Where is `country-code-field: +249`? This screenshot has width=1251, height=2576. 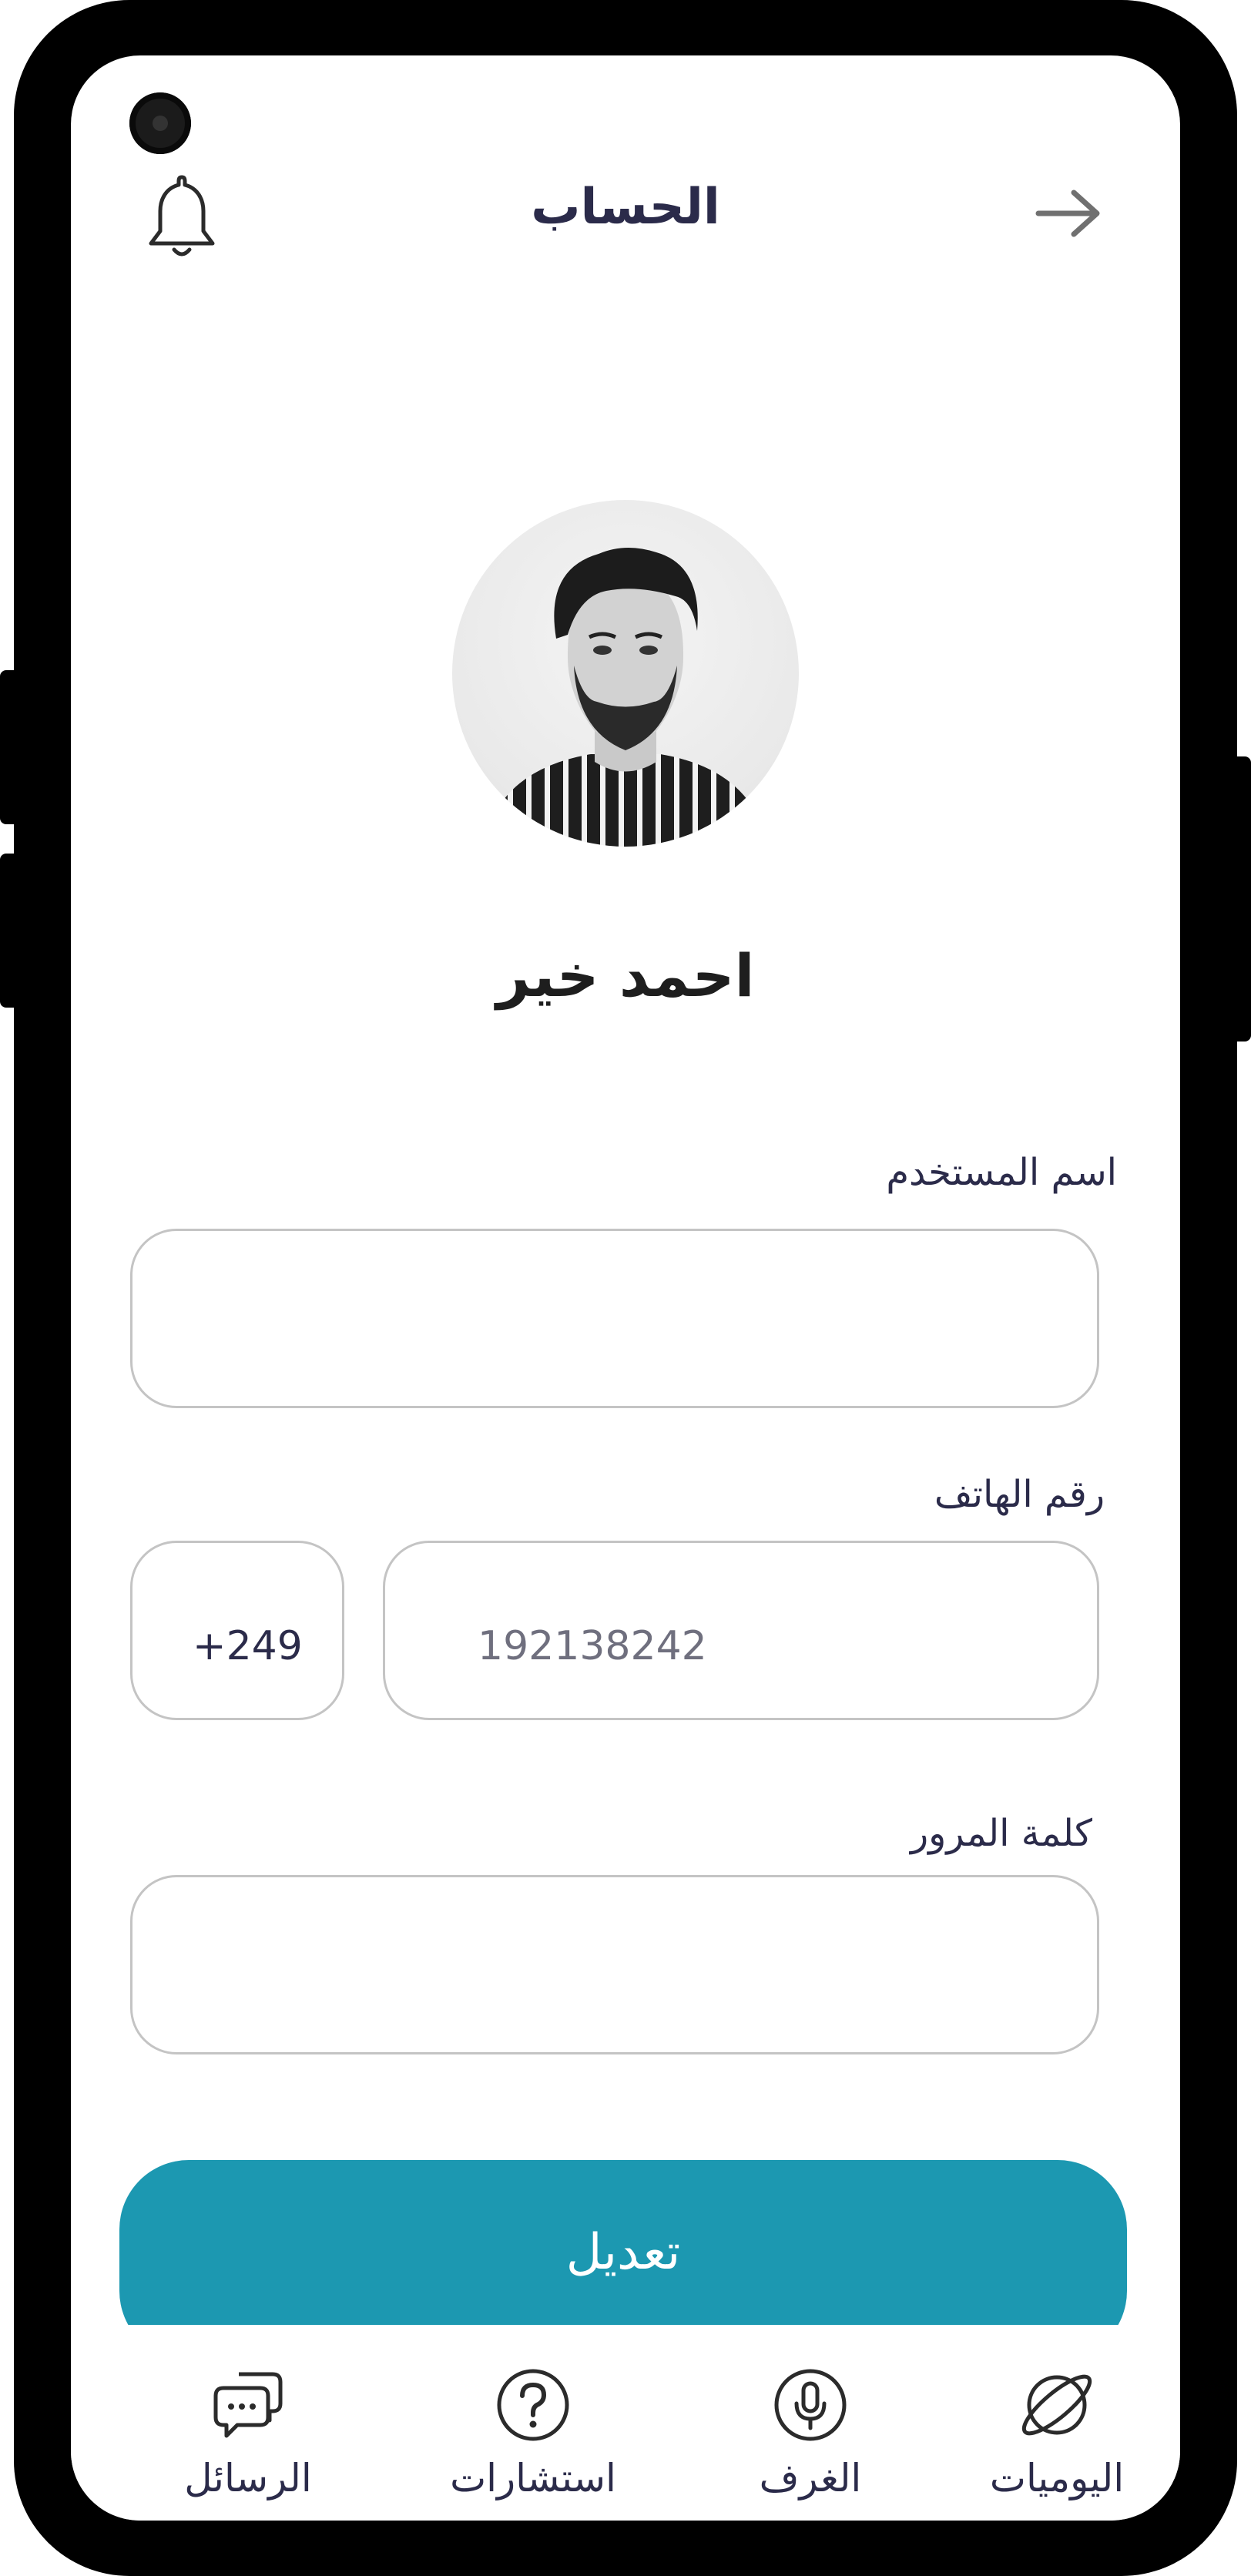
country-code-field: +249 is located at coordinates (237, 1630).